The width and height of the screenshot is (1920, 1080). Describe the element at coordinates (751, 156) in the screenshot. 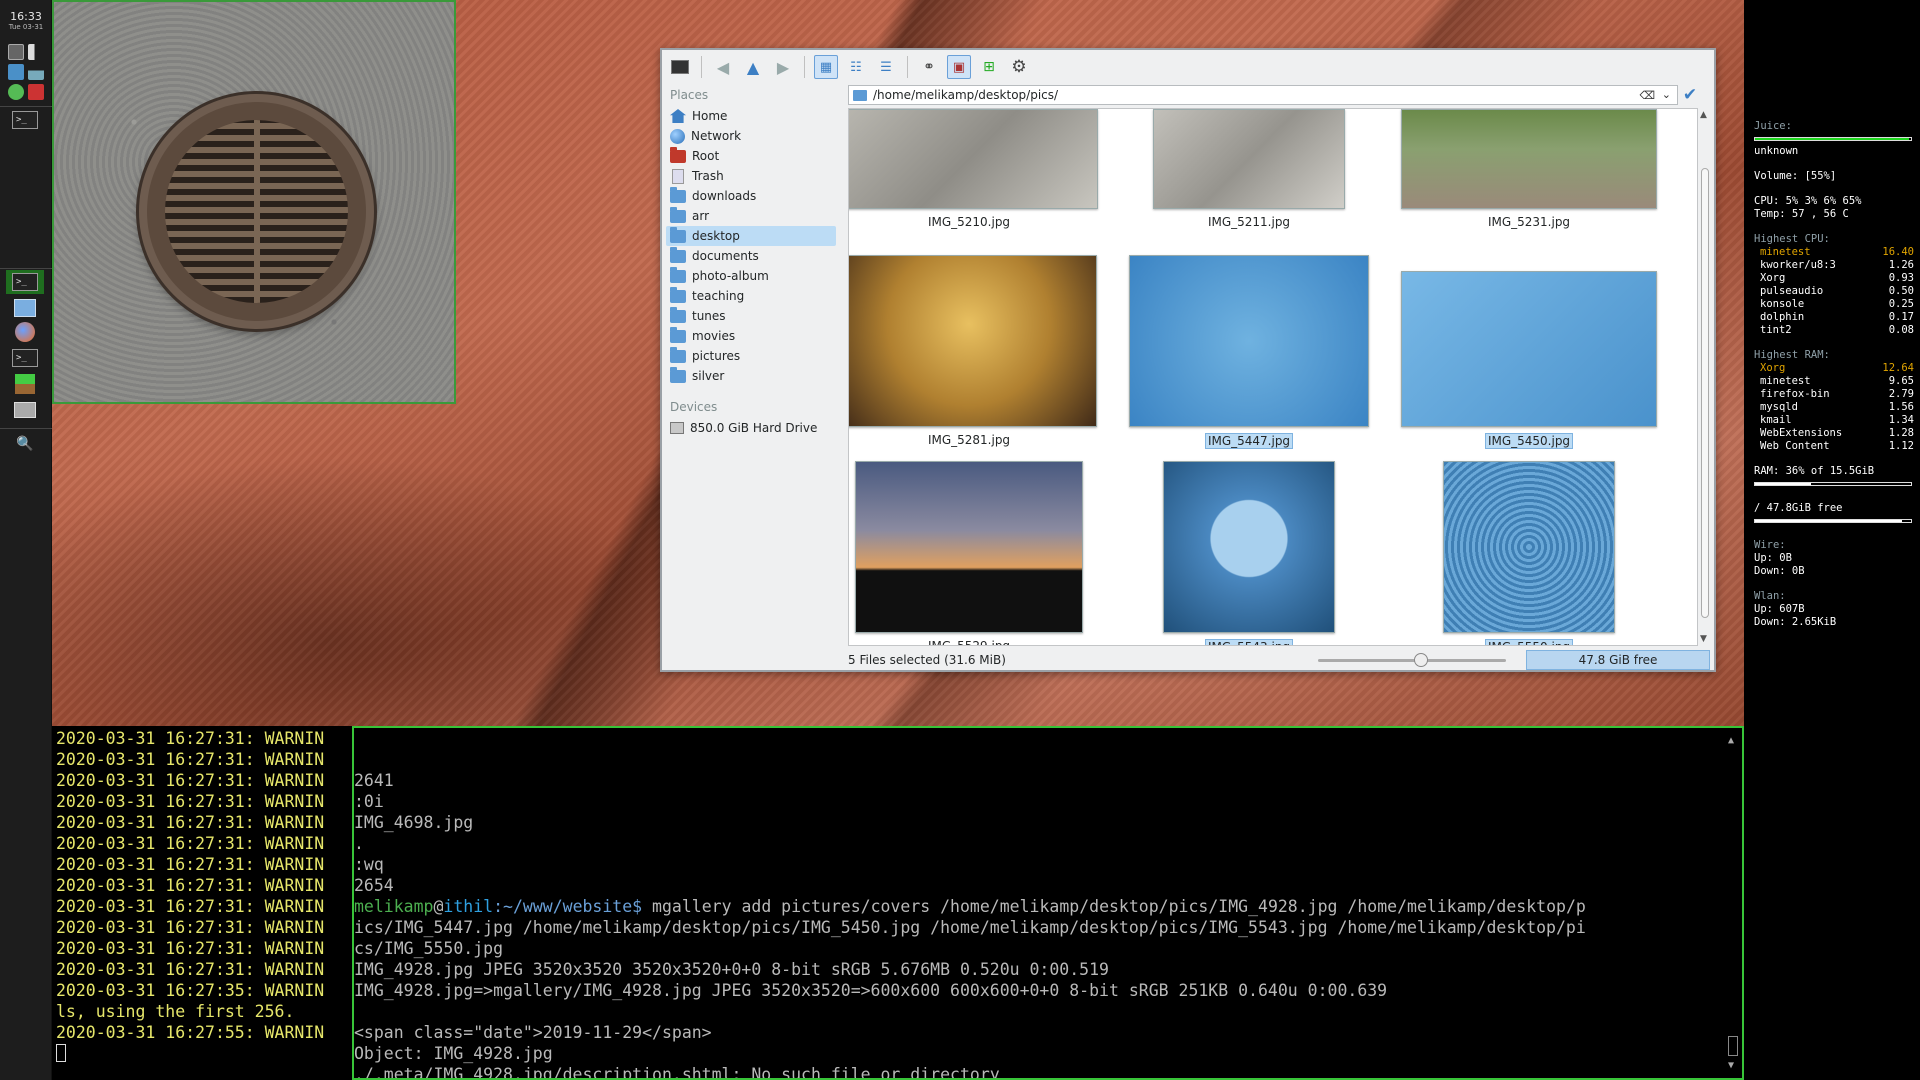

I see `place-item-root: Root` at that location.